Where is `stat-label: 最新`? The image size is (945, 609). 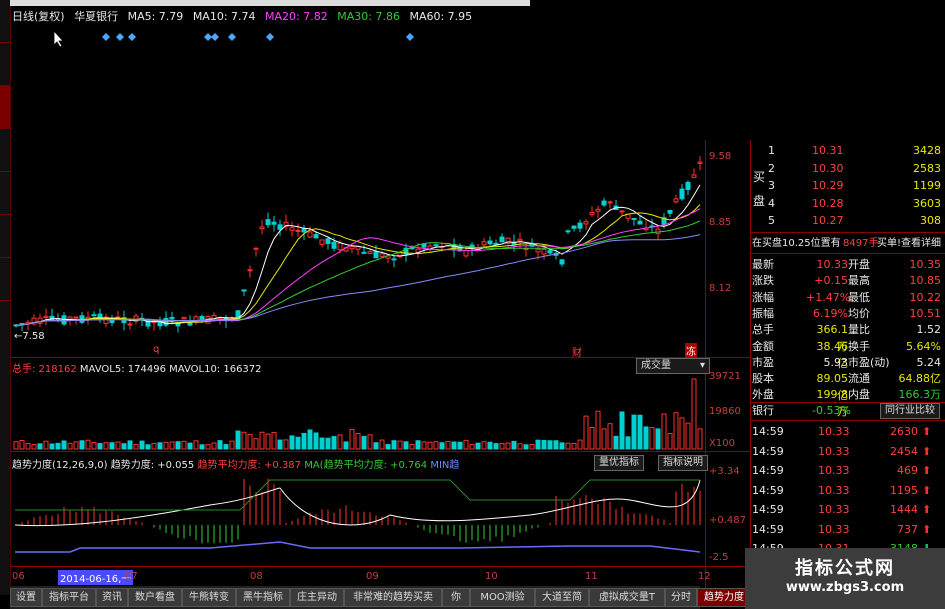
stat-label: 最新 is located at coordinates (763, 264).